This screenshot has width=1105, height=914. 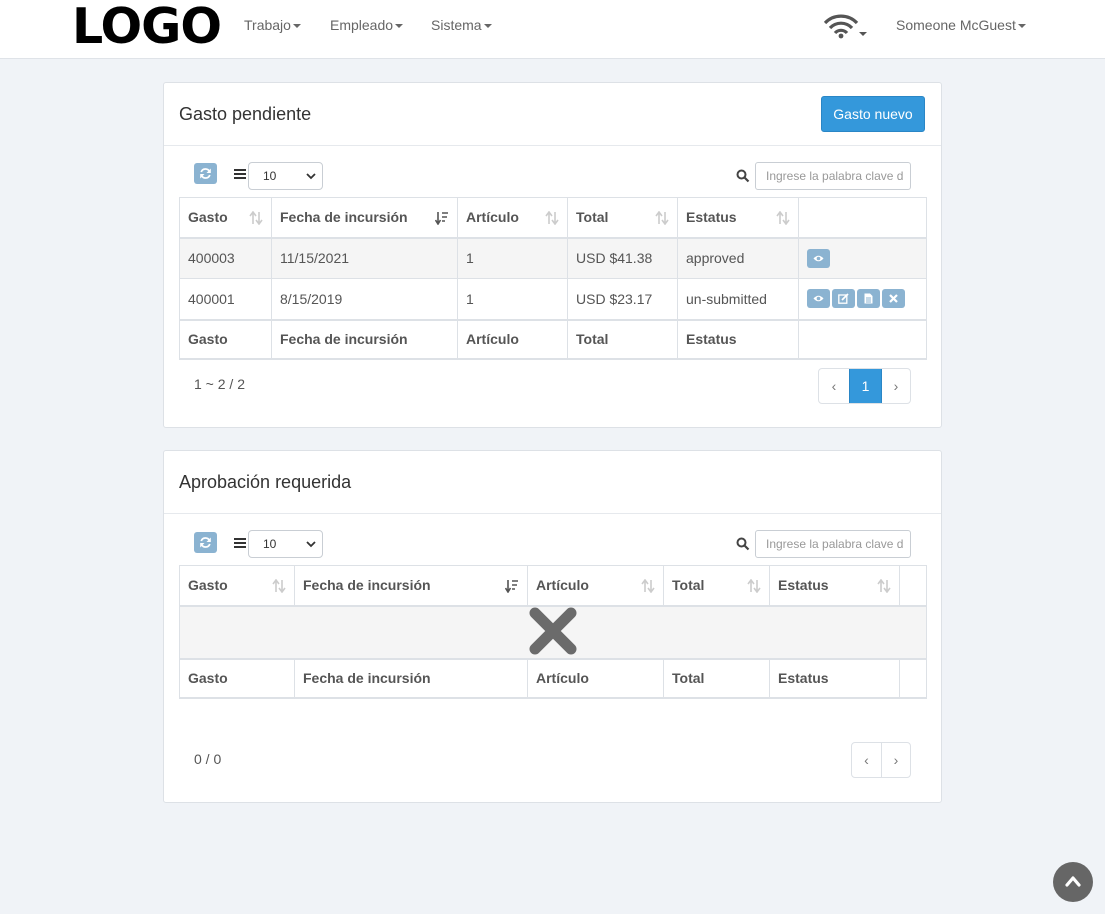 What do you see at coordinates (512, 299) in the screenshot?
I see `cell-articulo: 1` at bounding box center [512, 299].